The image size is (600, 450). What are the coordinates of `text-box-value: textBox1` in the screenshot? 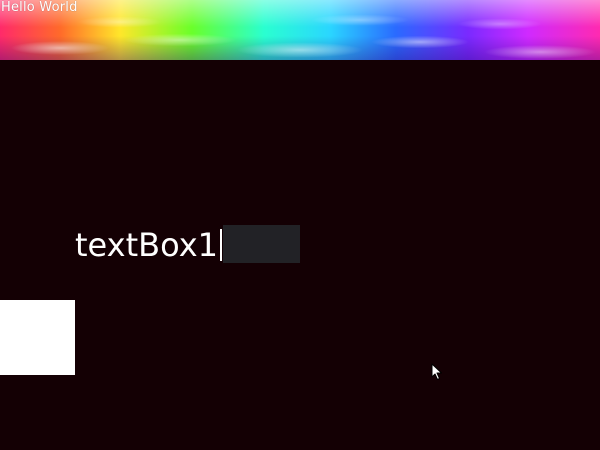 It's located at (149, 244).